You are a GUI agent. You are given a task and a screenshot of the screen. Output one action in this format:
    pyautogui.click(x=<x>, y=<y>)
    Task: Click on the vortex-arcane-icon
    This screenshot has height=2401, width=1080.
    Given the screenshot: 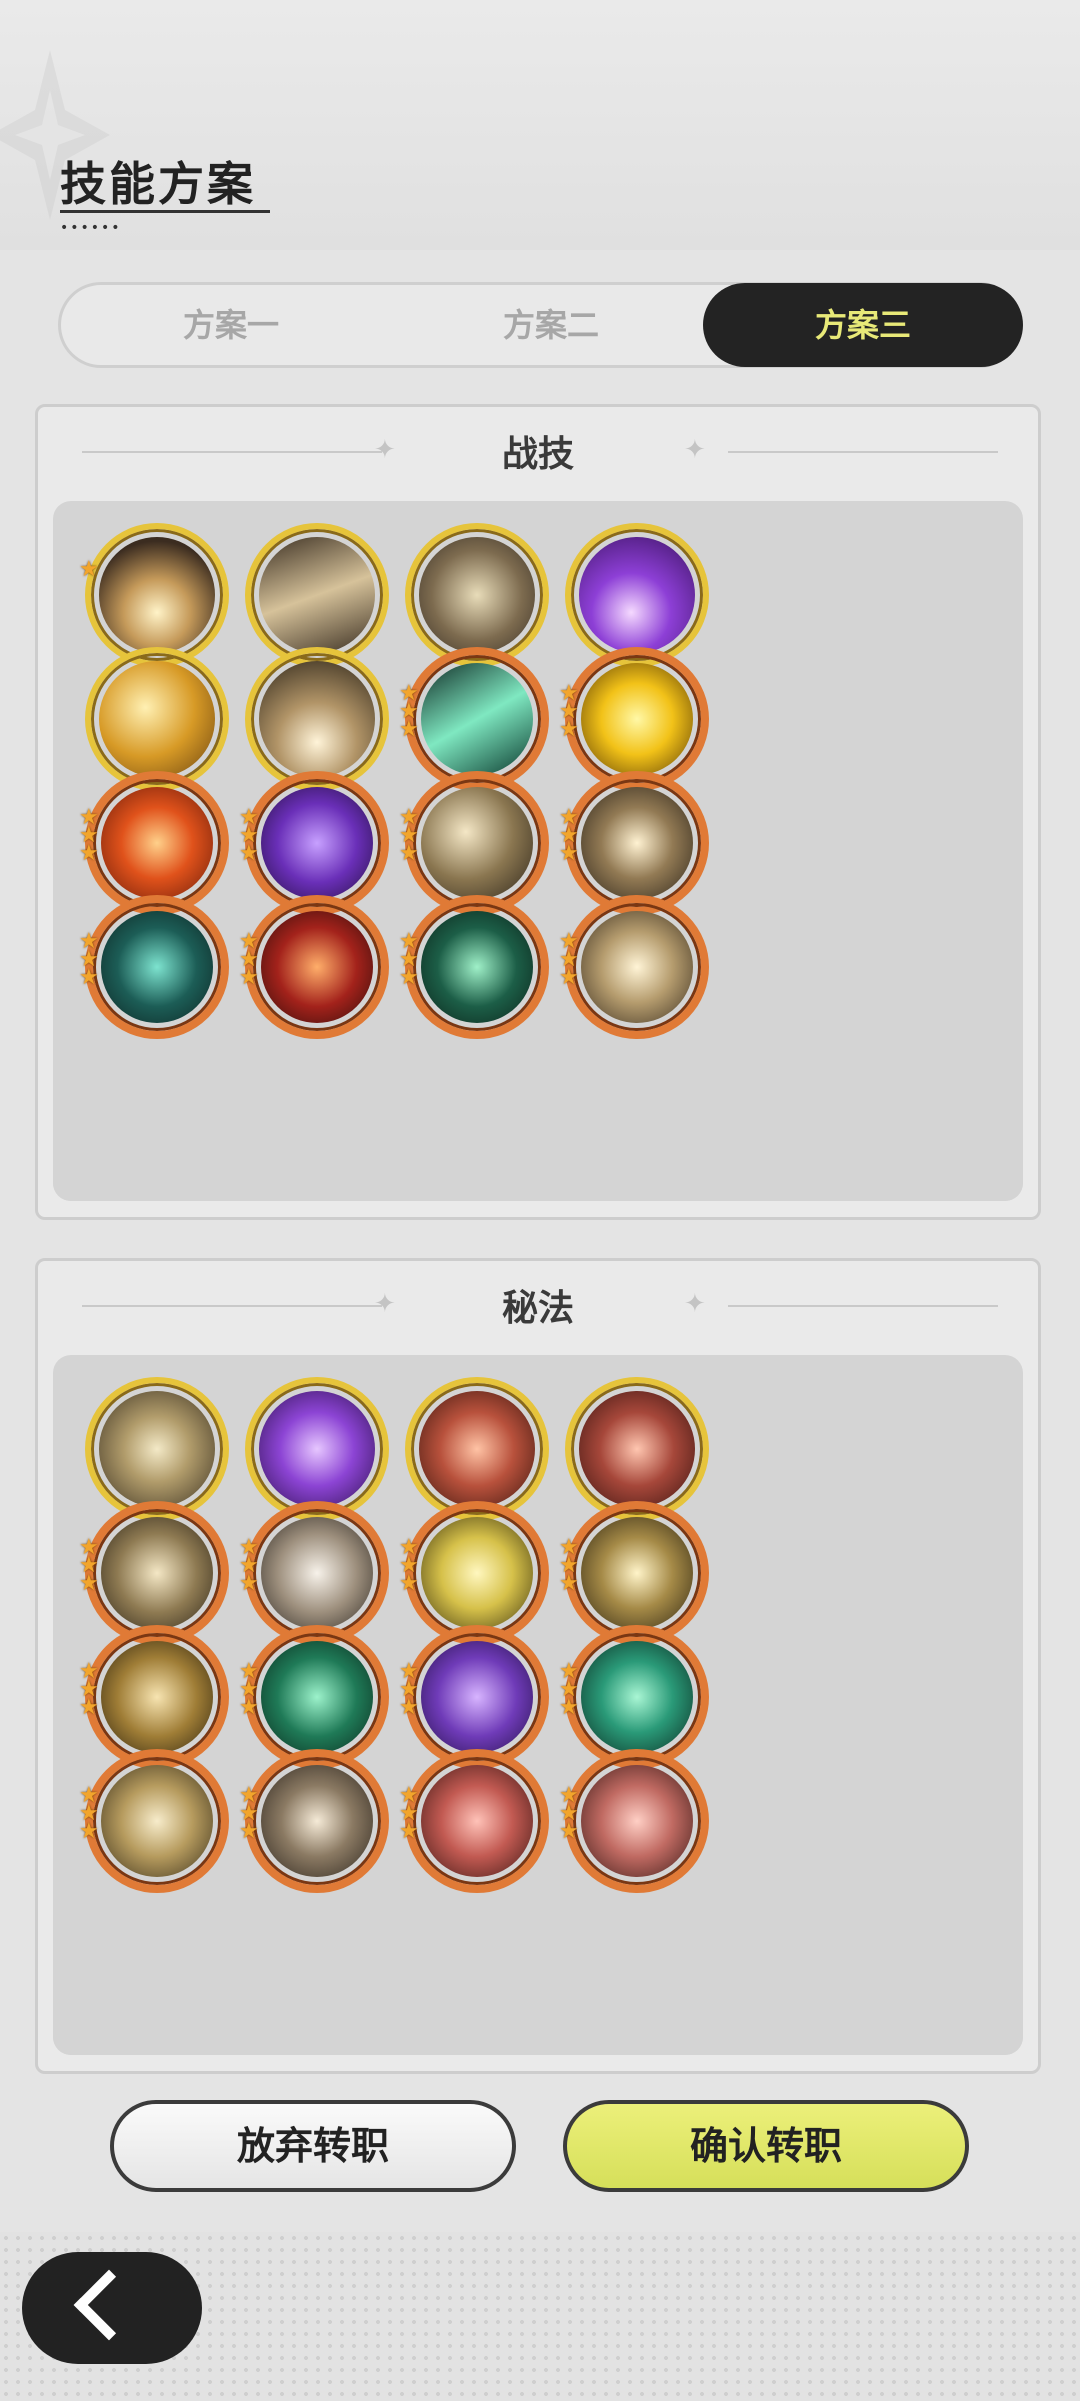 What is the action you would take?
    pyautogui.click(x=637, y=1573)
    